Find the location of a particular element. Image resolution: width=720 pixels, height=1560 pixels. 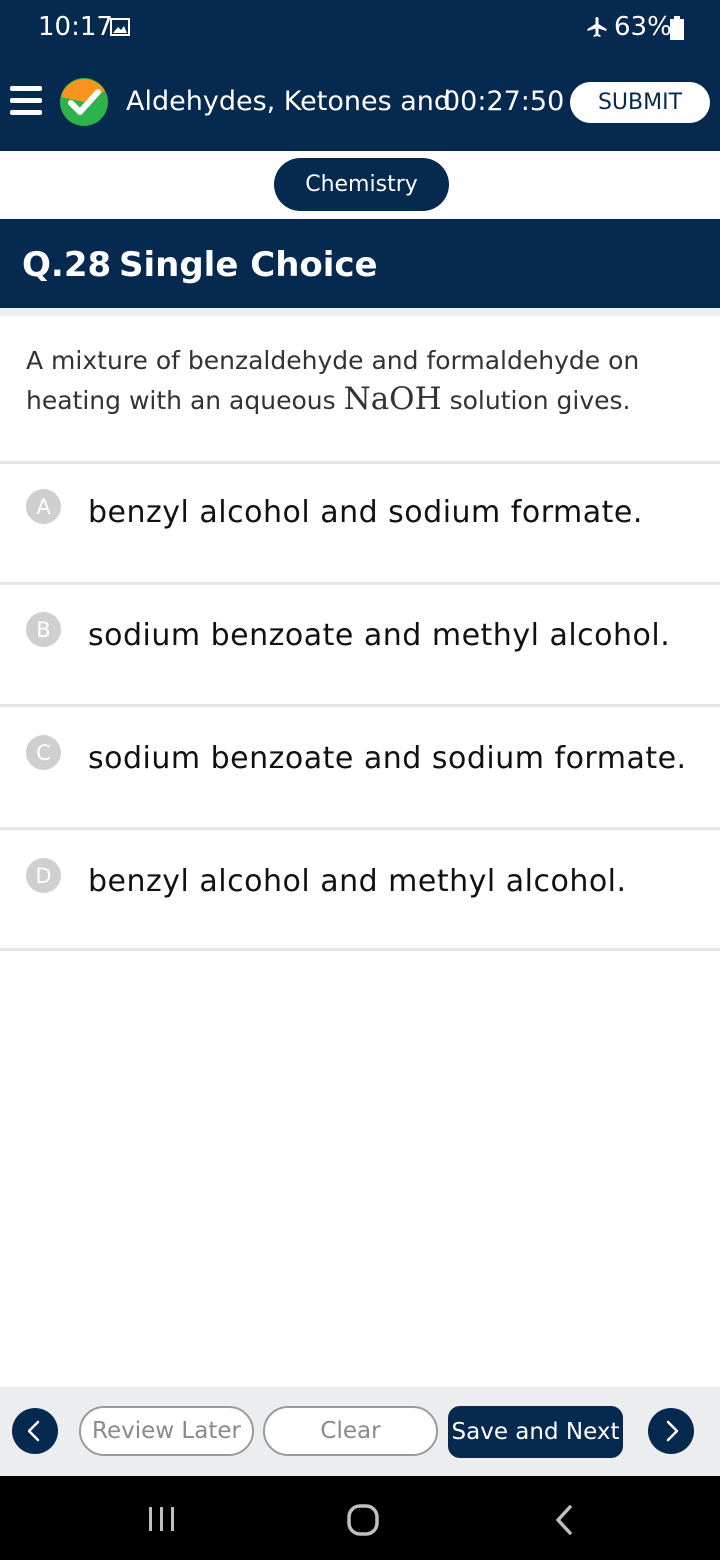

question-text-after: solution gives. is located at coordinates (536, 400).